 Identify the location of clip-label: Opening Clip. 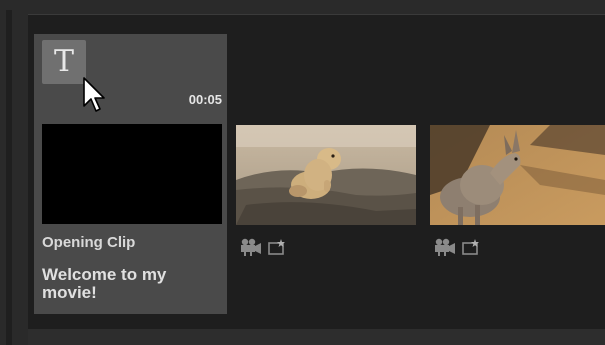
(89, 242).